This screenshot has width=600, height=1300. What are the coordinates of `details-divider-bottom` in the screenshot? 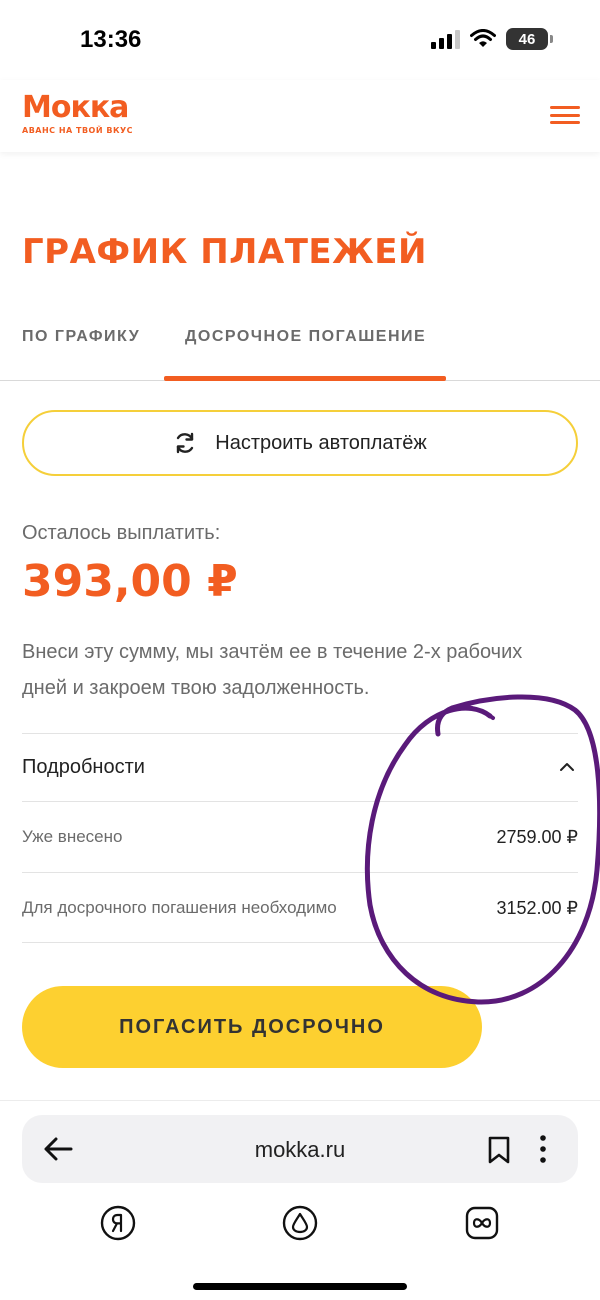 It's located at (300, 942).